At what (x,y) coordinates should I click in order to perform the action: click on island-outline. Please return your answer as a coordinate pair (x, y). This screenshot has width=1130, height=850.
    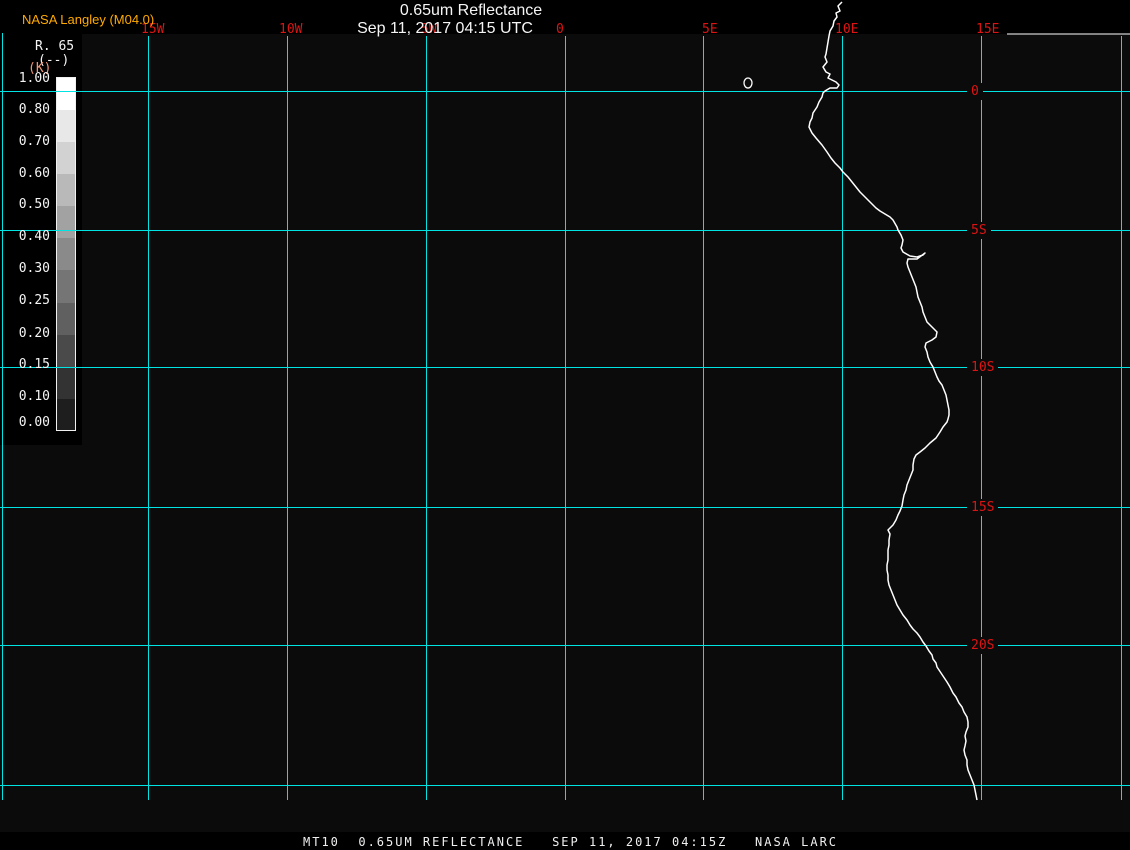
    Looking at the image, I should click on (748, 83).